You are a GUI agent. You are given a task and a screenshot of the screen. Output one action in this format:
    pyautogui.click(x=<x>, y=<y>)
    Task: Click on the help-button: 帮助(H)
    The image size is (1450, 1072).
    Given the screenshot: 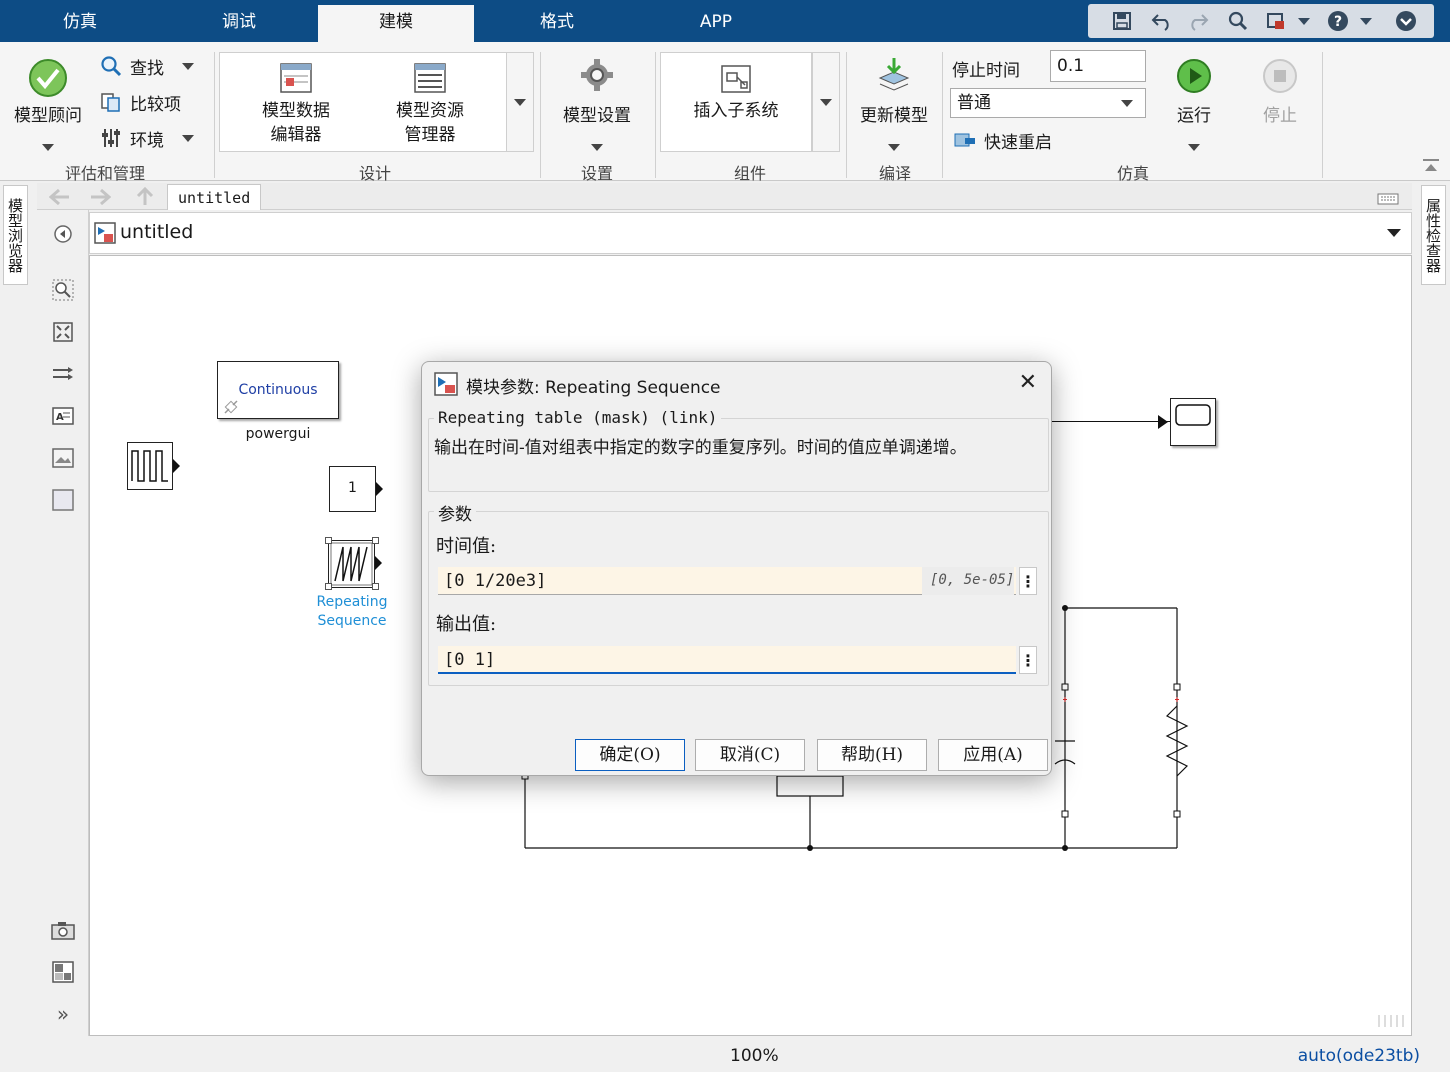 What is the action you would take?
    pyautogui.click(x=872, y=755)
    